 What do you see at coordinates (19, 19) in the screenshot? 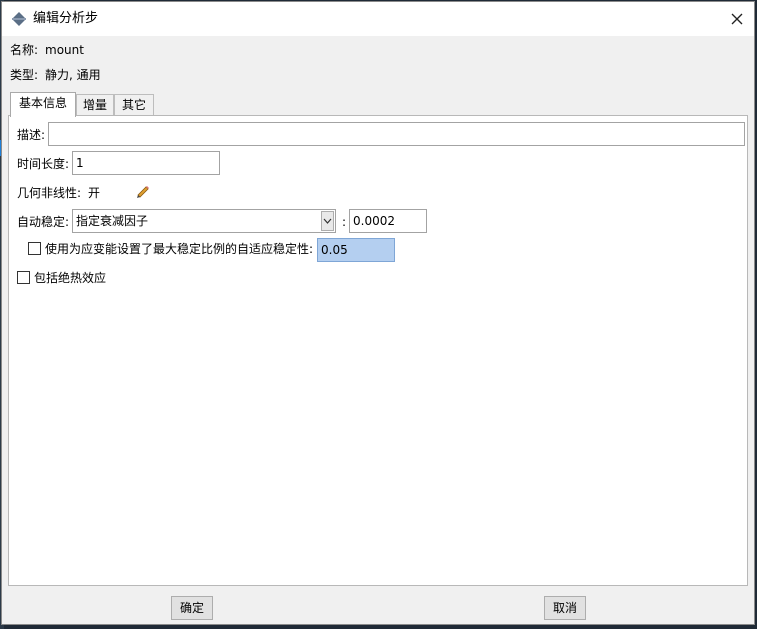
I see `step-app-icon` at bounding box center [19, 19].